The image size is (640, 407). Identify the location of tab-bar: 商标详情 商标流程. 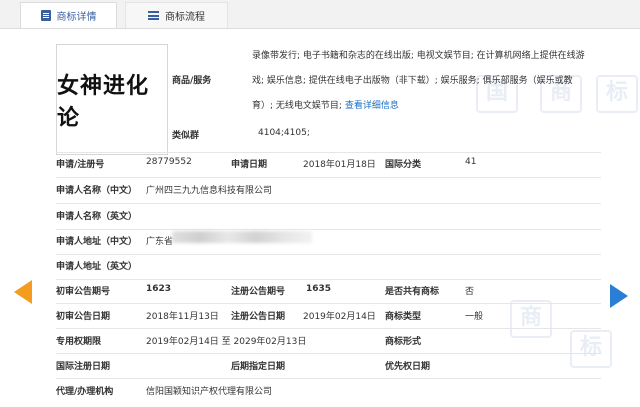
(320, 14).